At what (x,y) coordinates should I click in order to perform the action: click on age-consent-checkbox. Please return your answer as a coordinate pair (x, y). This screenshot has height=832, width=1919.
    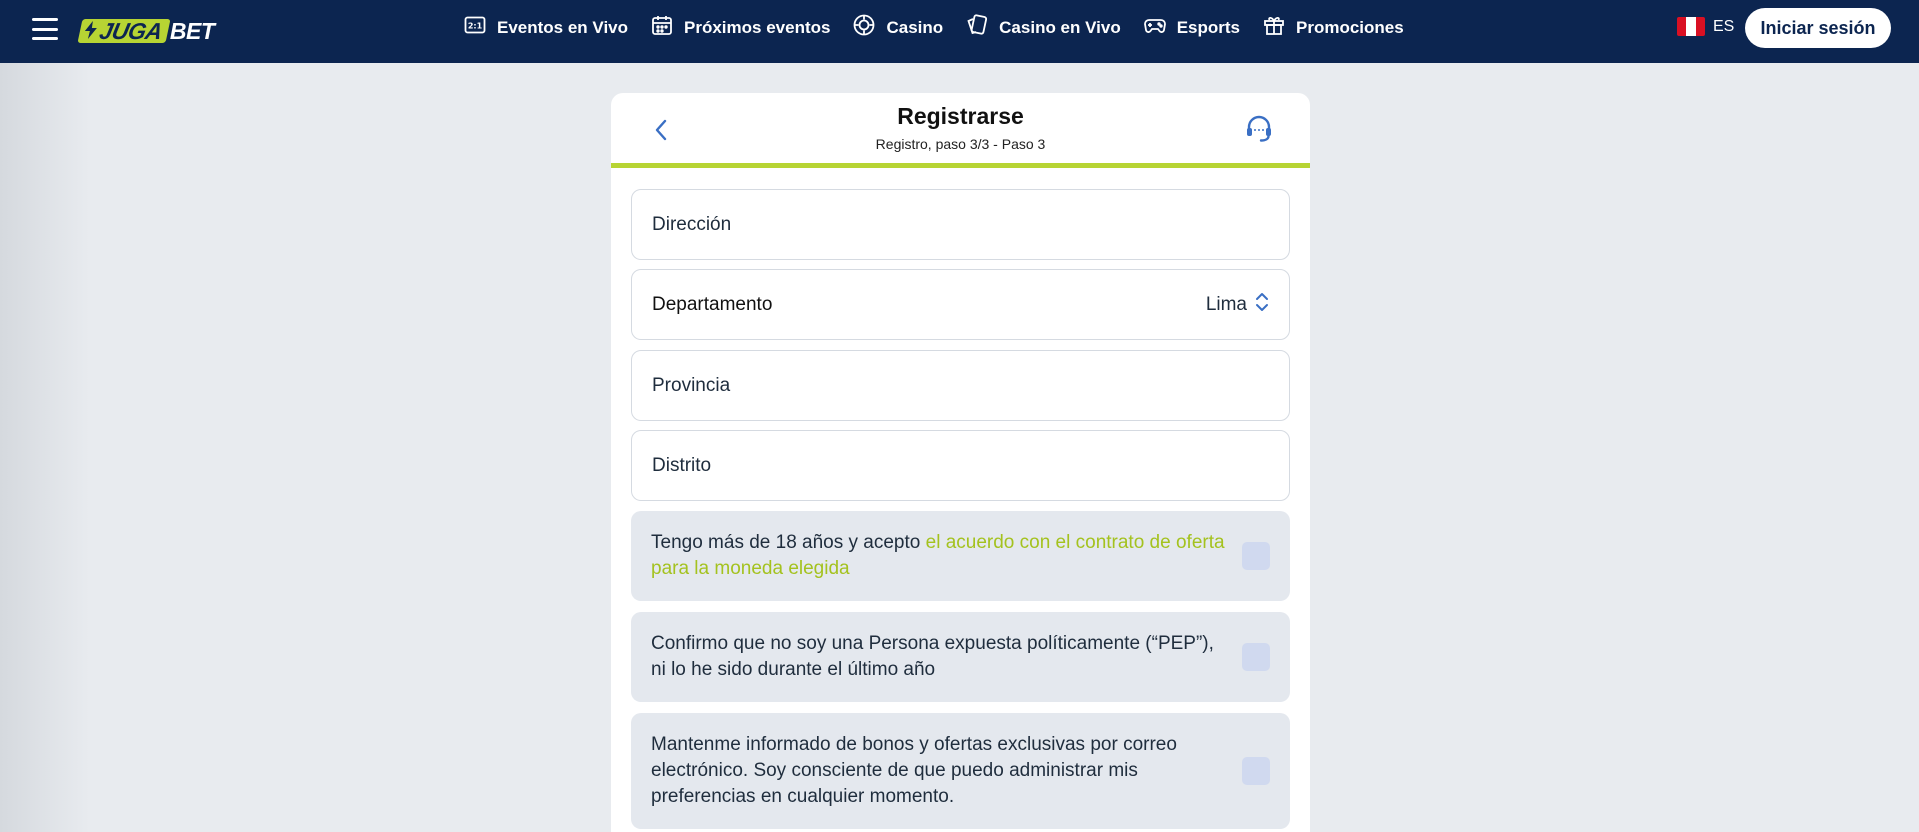
    Looking at the image, I should click on (1256, 556).